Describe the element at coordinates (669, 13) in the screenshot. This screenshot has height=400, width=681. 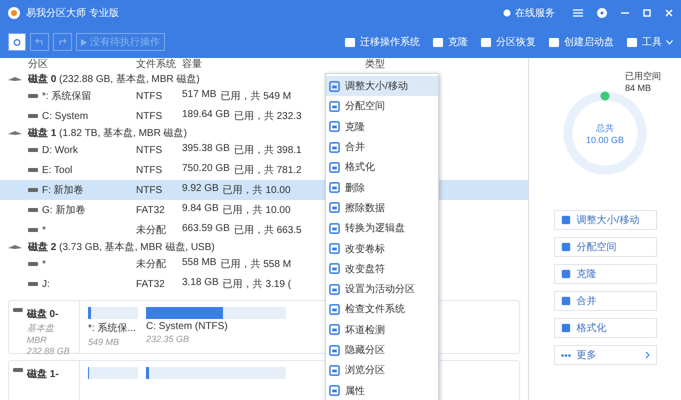
I see `close-icon` at that location.